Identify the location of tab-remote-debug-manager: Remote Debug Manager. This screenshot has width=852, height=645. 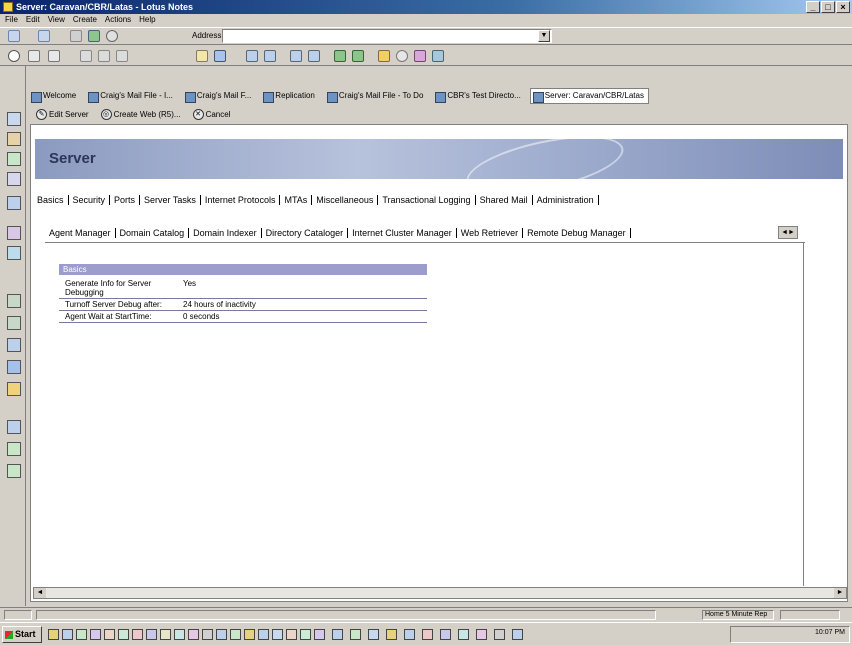
(577, 233).